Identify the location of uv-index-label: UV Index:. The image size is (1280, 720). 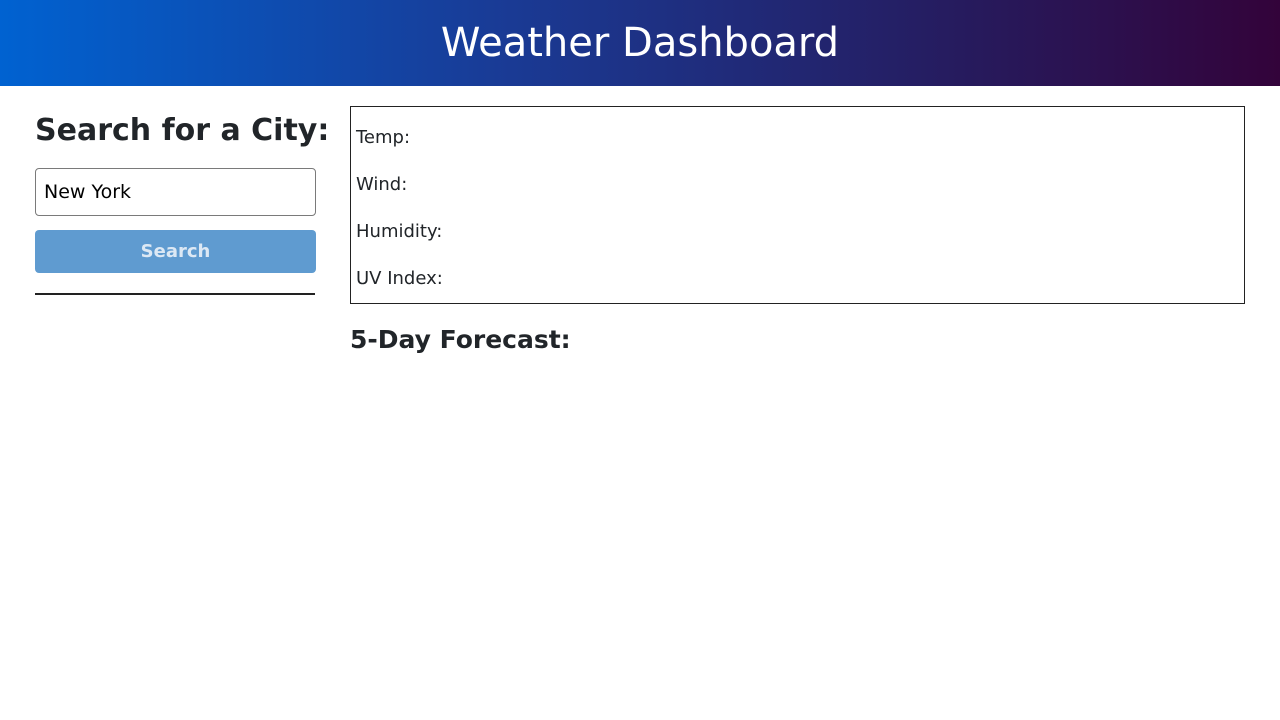
(399, 278).